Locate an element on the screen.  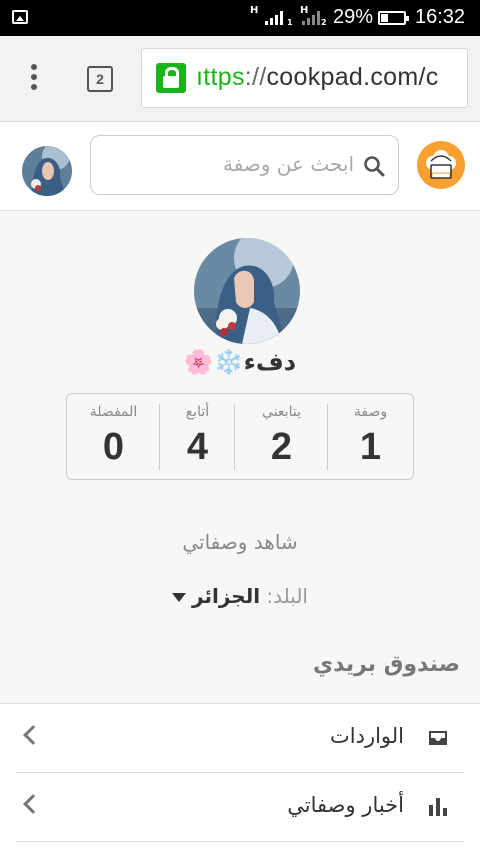
clock: 16:32 is located at coordinates (440, 17).